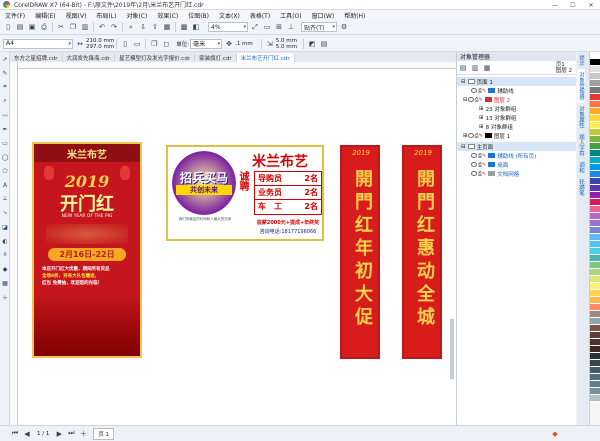 Image resolution: width=600 pixels, height=441 pixels. Describe the element at coordinates (452, 349) in the screenshot. I see `vertical-scrollbar` at that location.